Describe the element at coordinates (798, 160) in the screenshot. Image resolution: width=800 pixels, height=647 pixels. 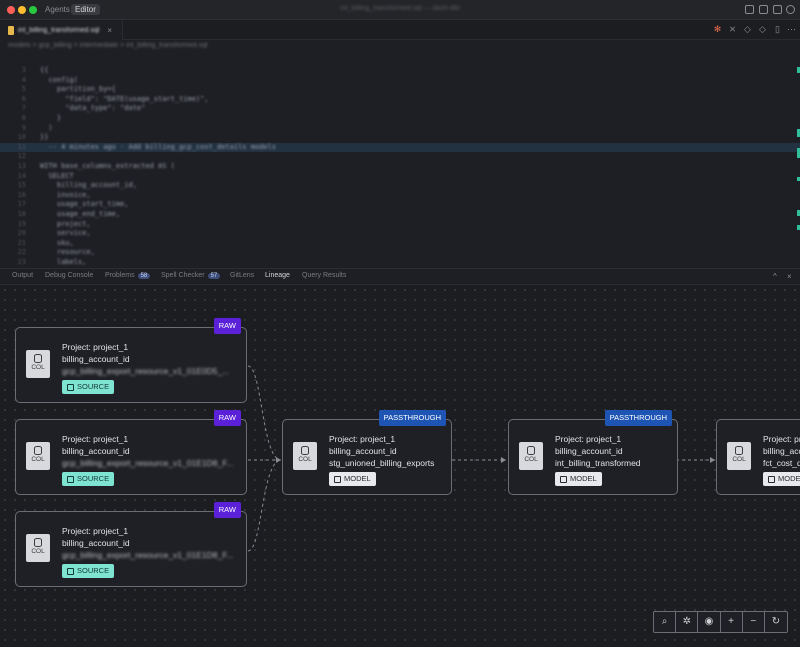
I see `minimap` at that location.